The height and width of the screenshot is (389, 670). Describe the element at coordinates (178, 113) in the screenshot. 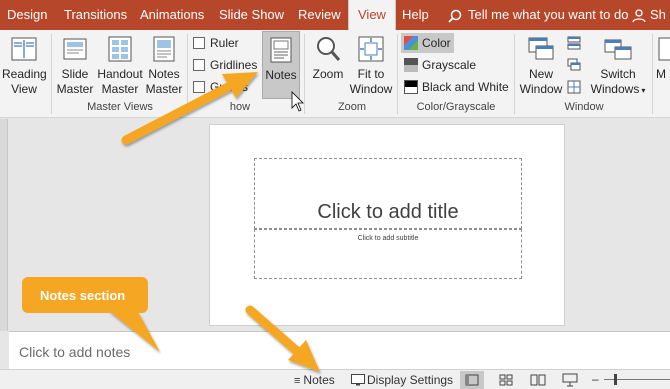

I see `arrow-to-notes-button` at that location.